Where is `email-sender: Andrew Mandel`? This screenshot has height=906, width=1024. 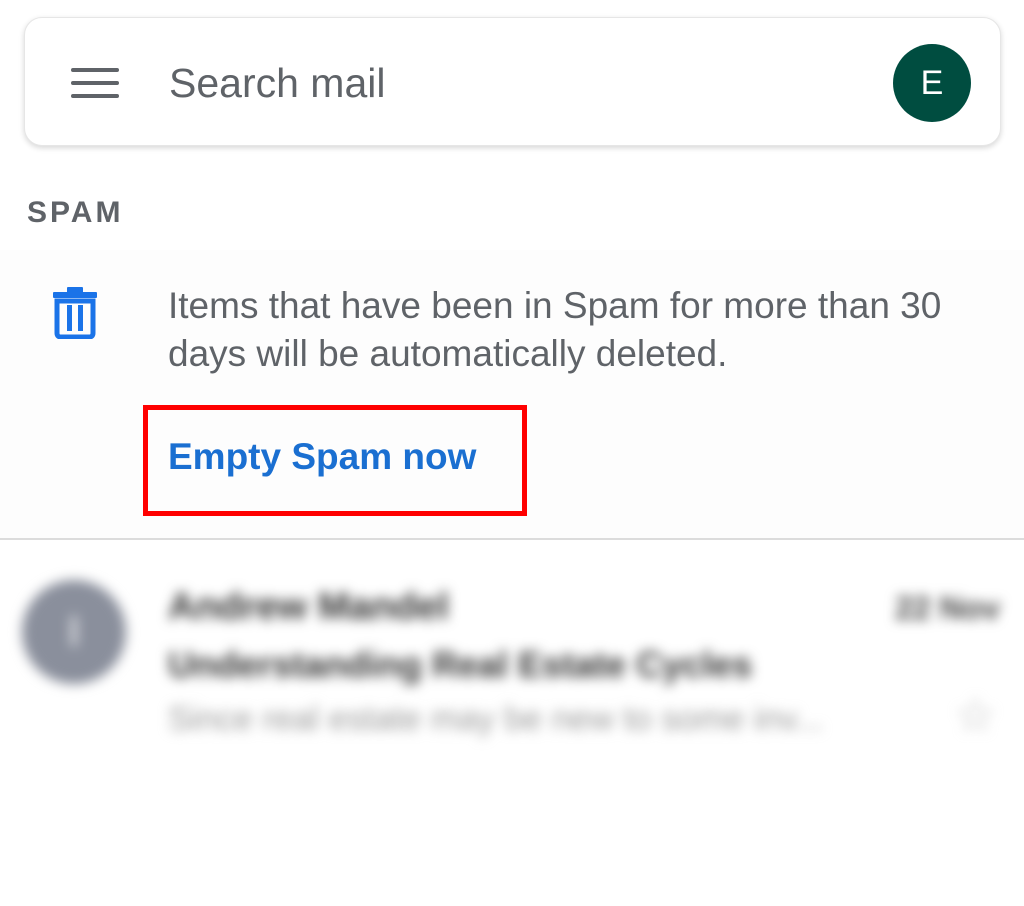
email-sender: Andrew Mandel is located at coordinates (308, 607).